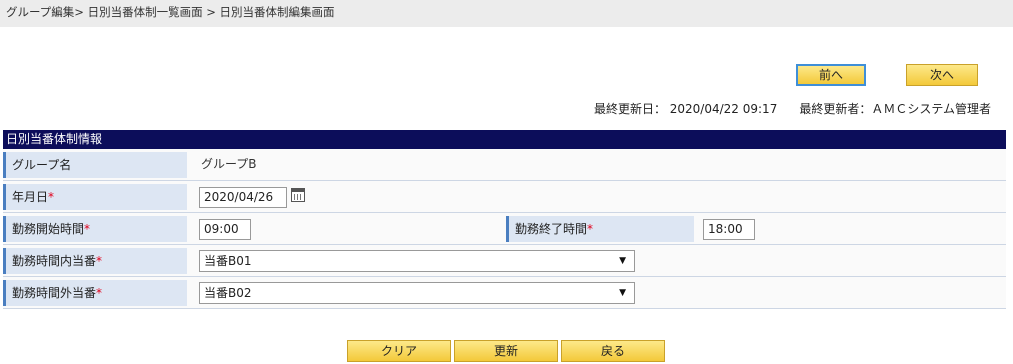 Image resolution: width=1013 pixels, height=364 pixels. What do you see at coordinates (229, 164) in the screenshot?
I see `group-name-value: グループB` at bounding box center [229, 164].